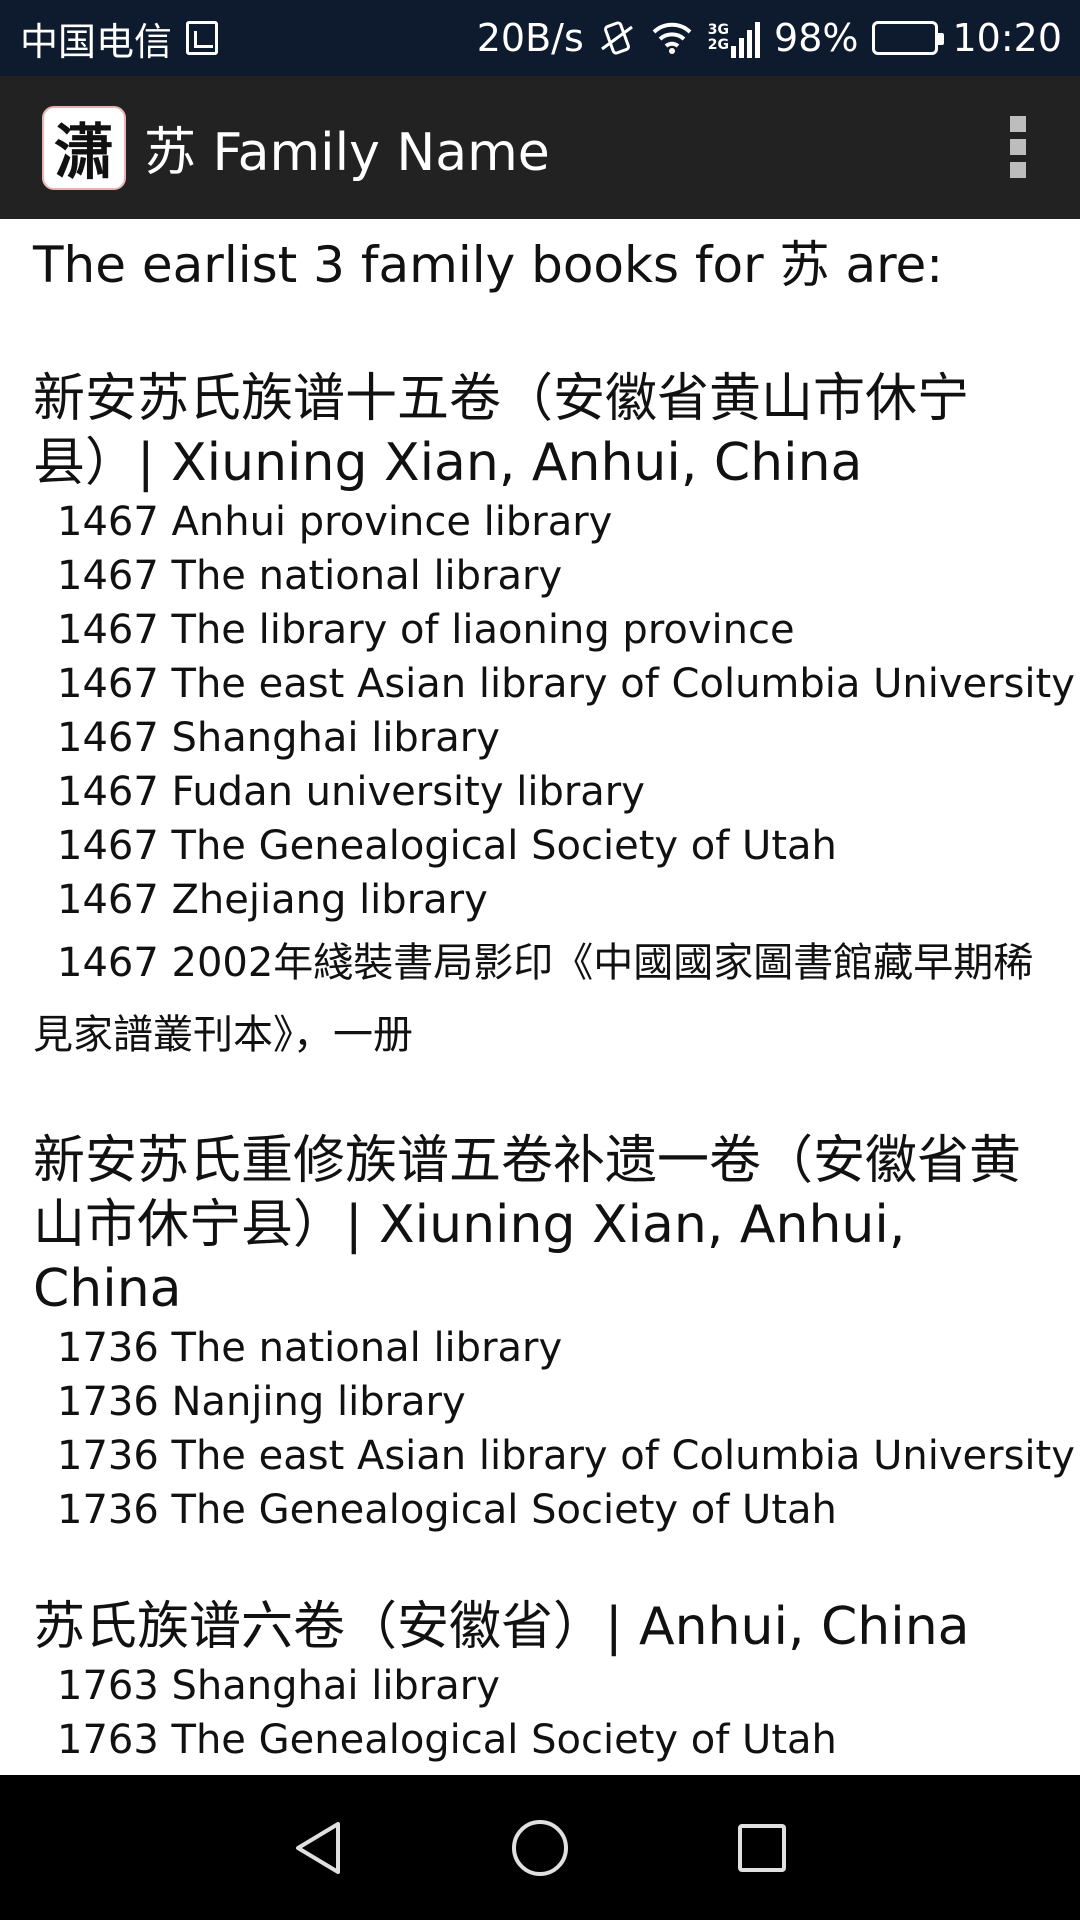  I want to click on network-type-bottom: 2G, so click(718, 45).